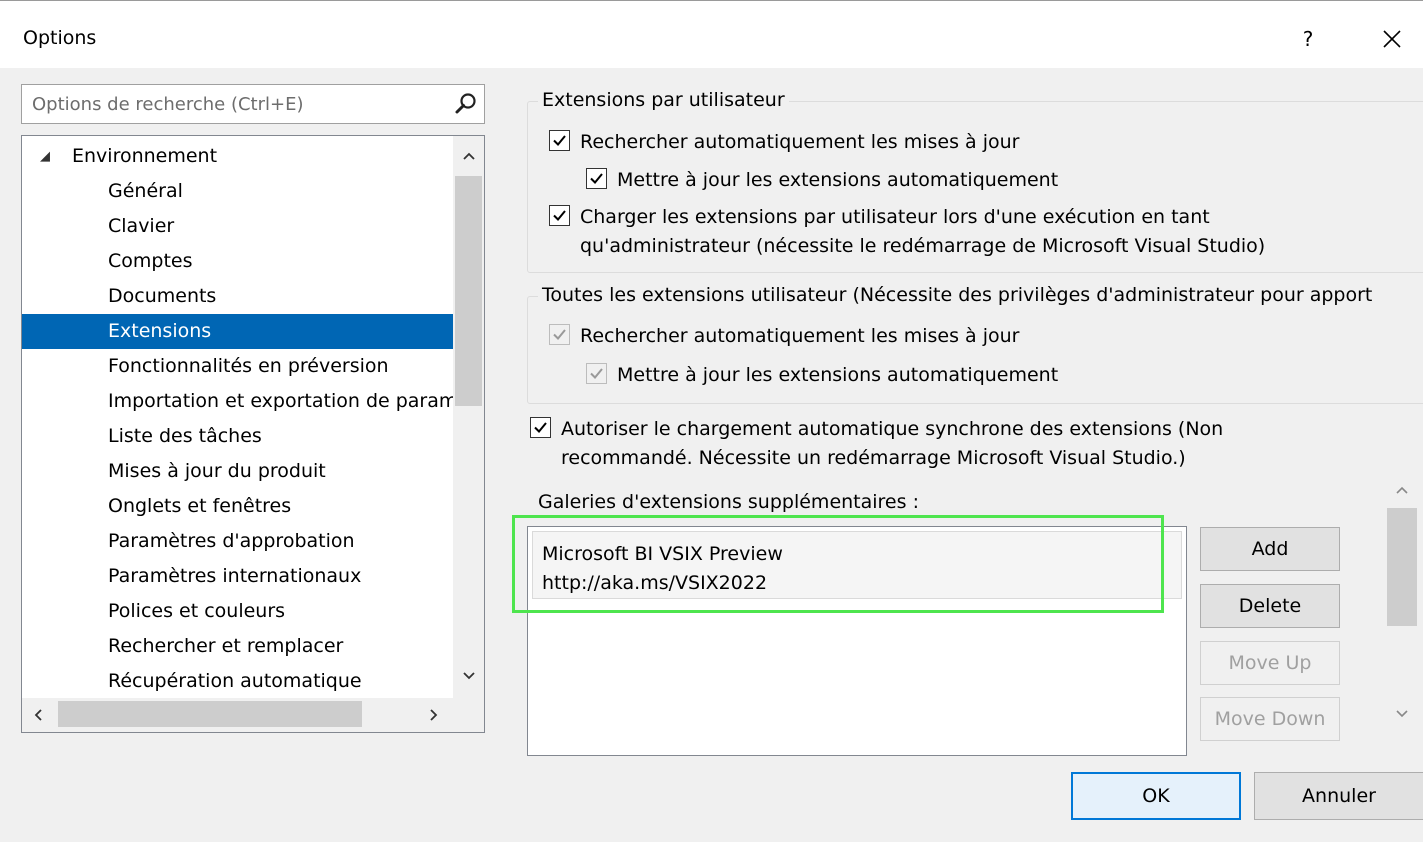 Image resolution: width=1423 pixels, height=842 pixels. I want to click on tree-item-liste-taches: Liste des tâches, so click(237, 436).